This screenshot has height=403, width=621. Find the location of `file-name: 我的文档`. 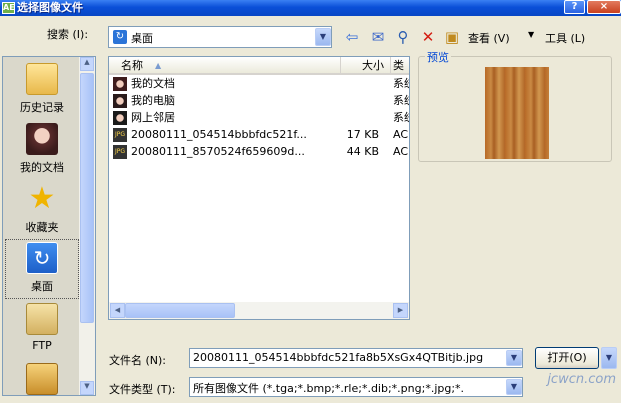

file-name: 我的文档 is located at coordinates (153, 83).